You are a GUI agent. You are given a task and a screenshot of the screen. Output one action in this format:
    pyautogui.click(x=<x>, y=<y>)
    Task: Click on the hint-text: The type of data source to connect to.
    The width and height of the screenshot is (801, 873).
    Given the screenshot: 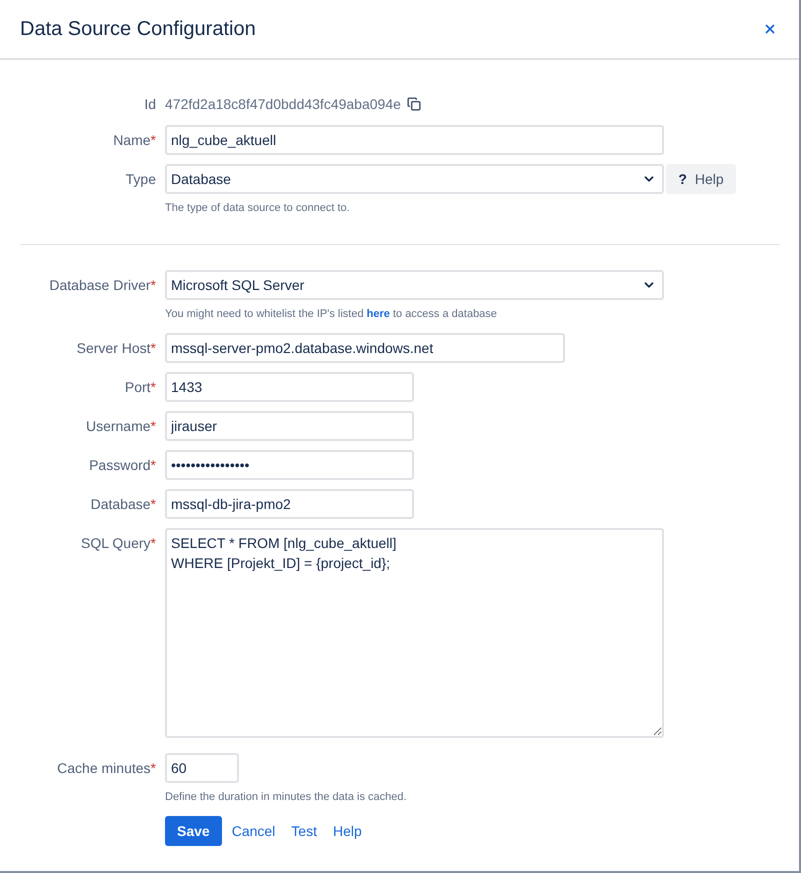 What is the action you would take?
    pyautogui.click(x=257, y=208)
    